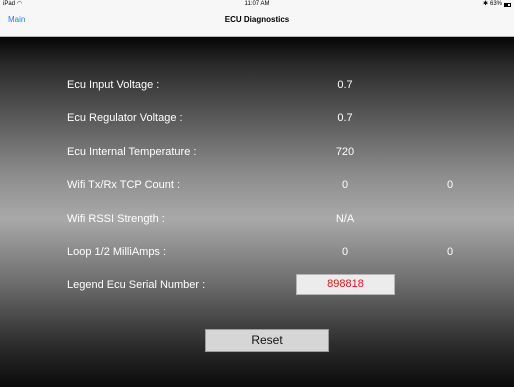  What do you see at coordinates (345, 152) in the screenshot?
I see `row-value: 720` at bounding box center [345, 152].